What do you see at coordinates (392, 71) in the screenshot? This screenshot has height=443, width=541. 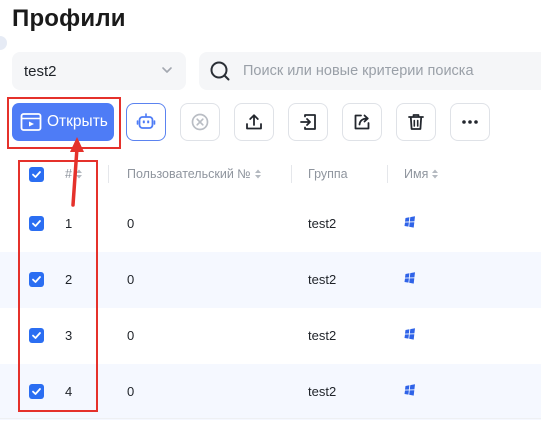 I see `search-input` at bounding box center [392, 71].